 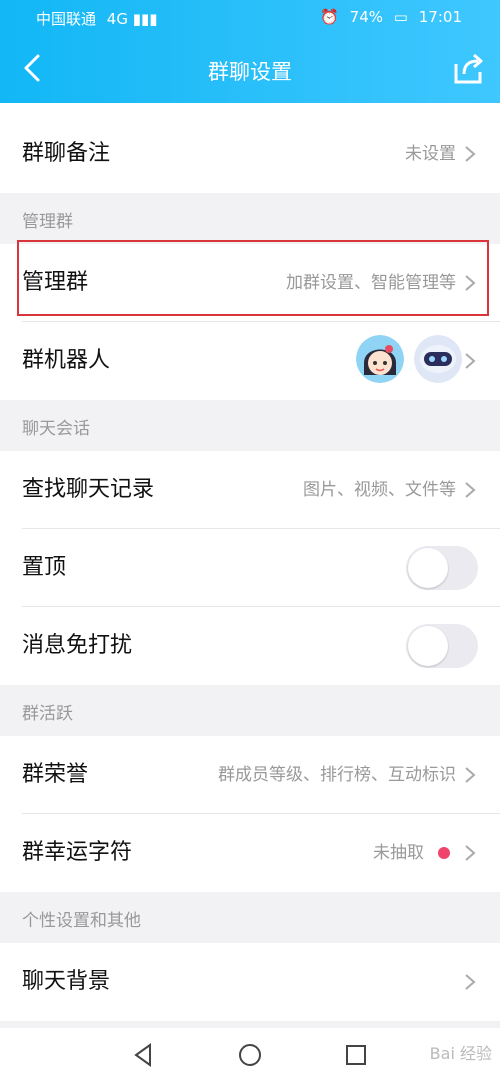 I want to click on watermark: Bai 经验, so click(x=460, y=1053).